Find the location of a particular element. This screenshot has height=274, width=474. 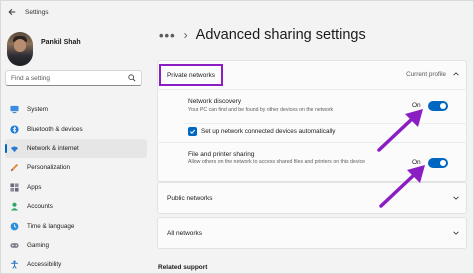

breadcrumb: ••• › Advanced sharing settings is located at coordinates (262, 35).